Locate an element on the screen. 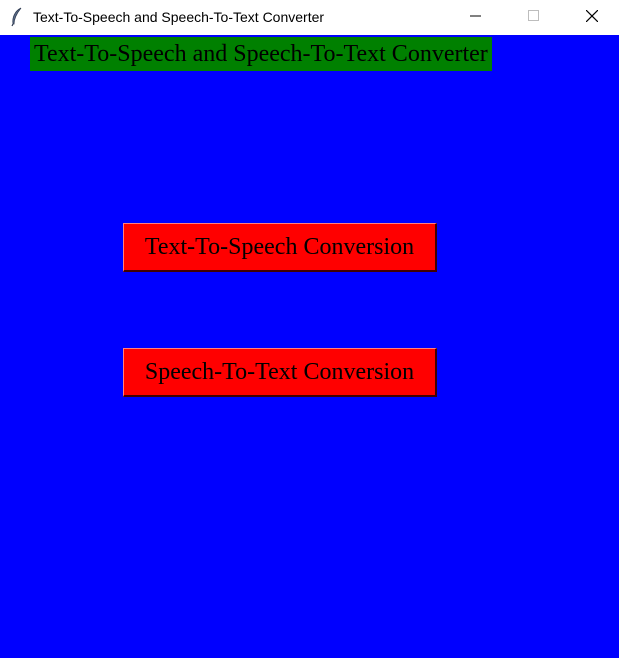 The image size is (619, 658). speech-to-text-button: Speech-To-Text Conversion is located at coordinates (280, 372).